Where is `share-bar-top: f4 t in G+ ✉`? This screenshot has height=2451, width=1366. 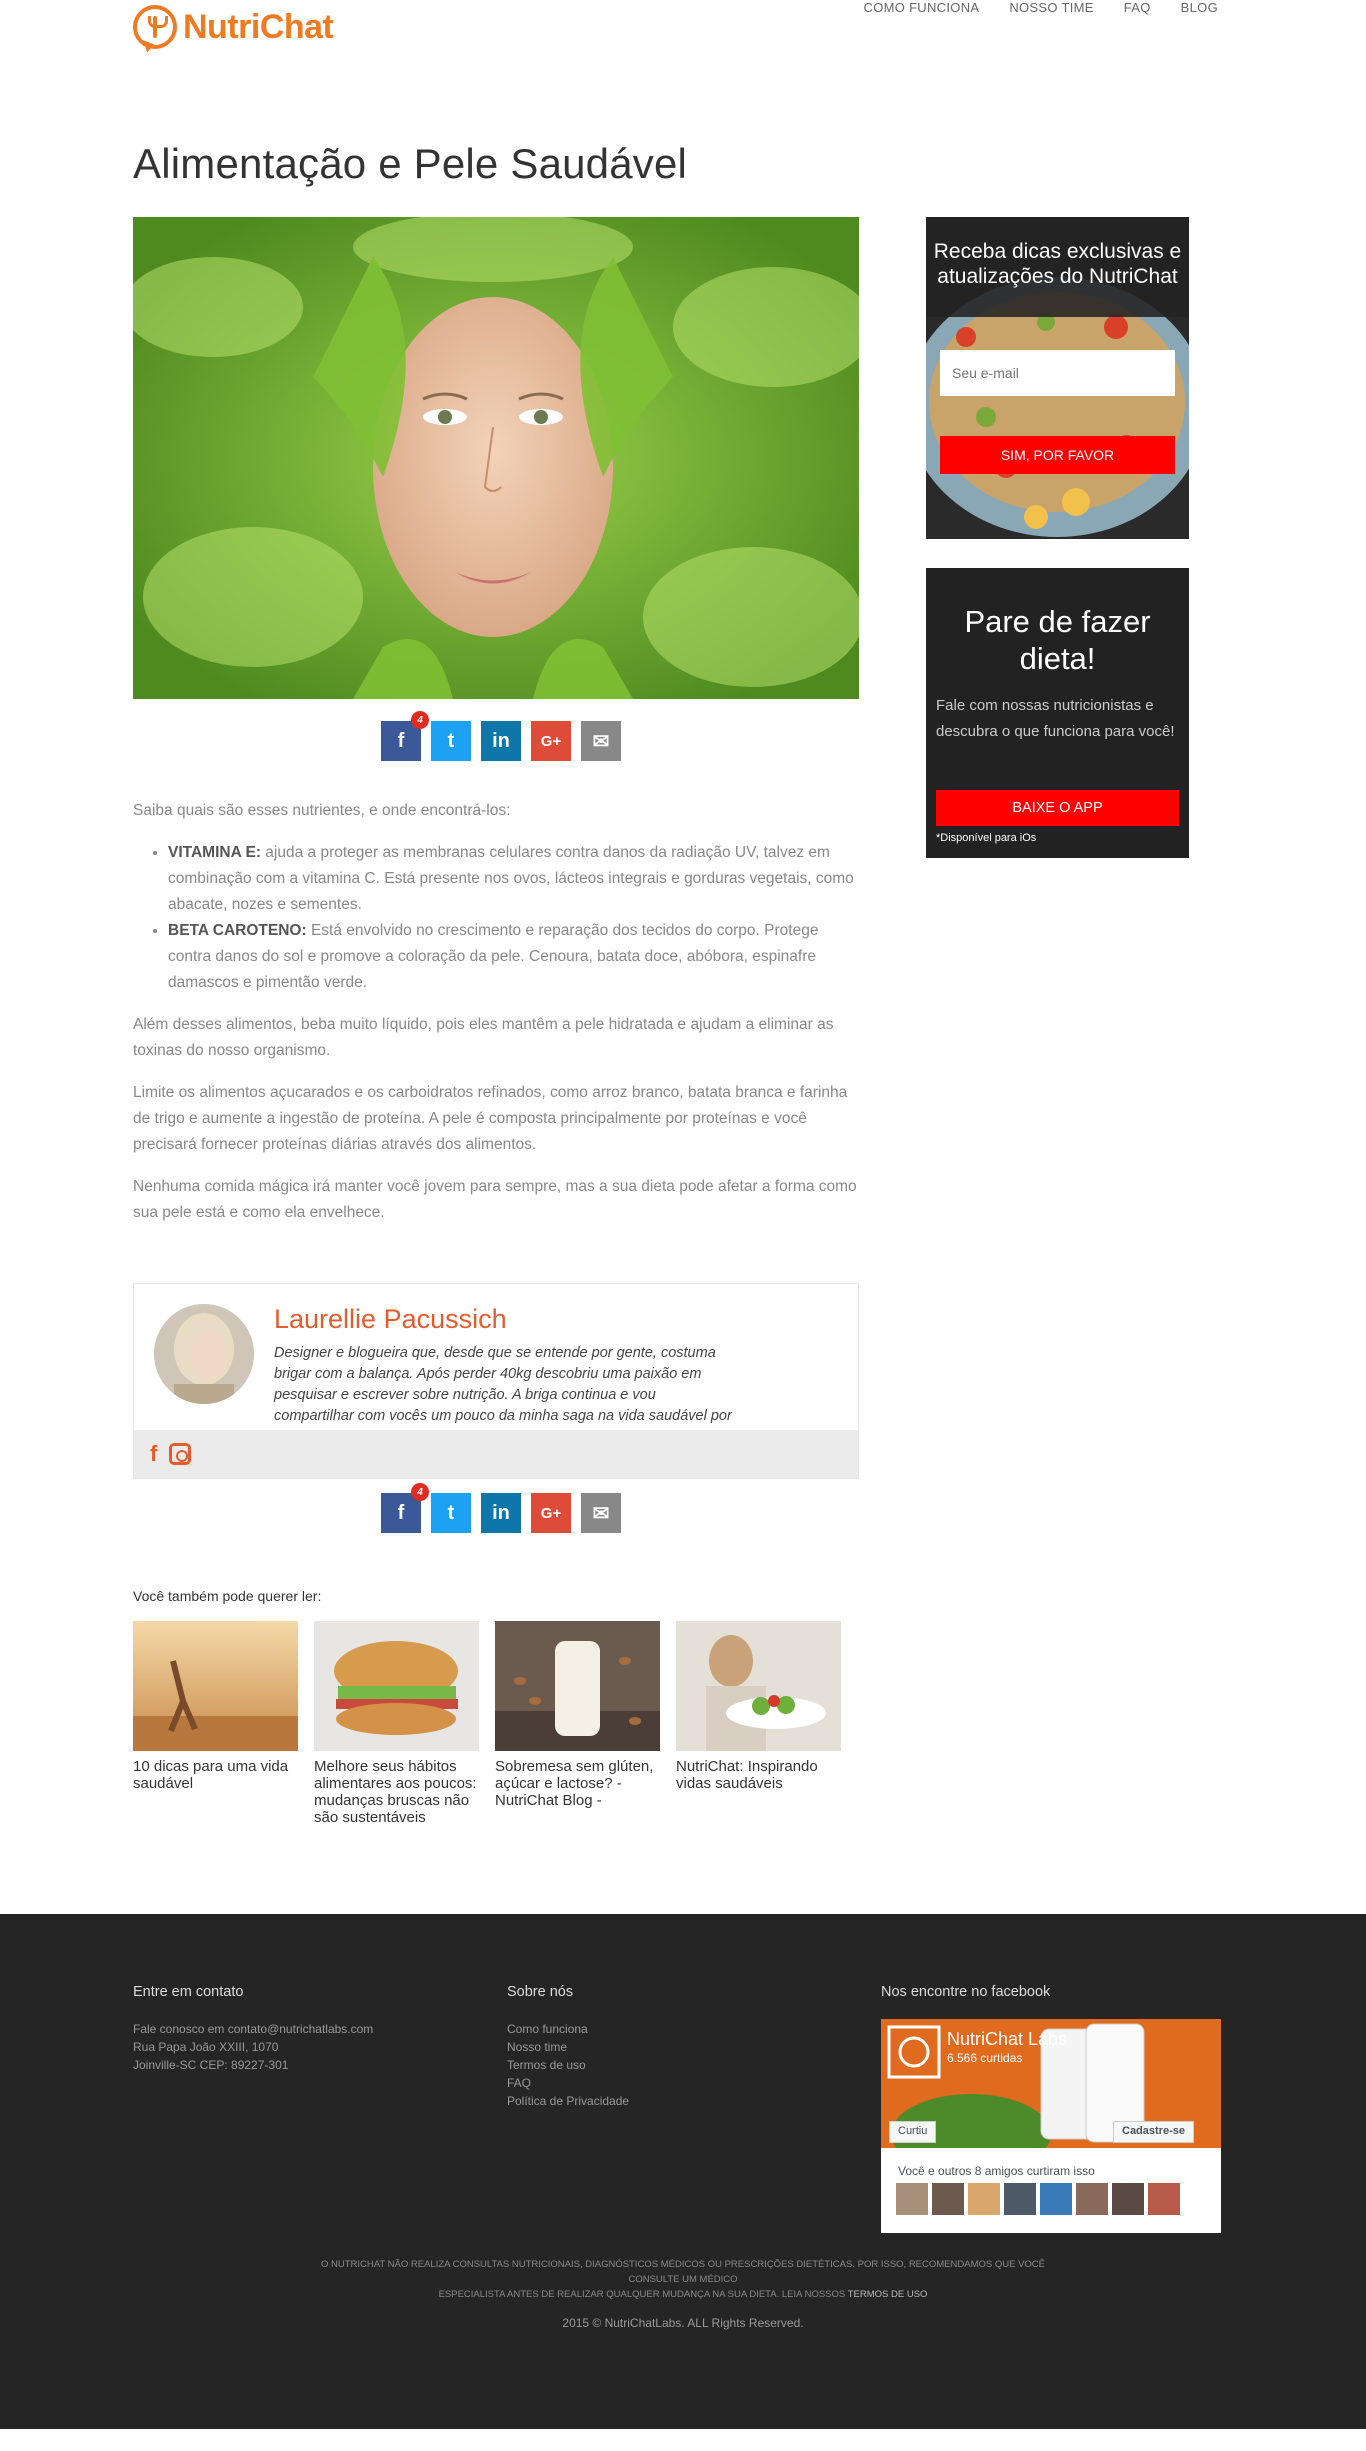 share-bar-top: f4 t in G+ ✉ is located at coordinates (501, 736).